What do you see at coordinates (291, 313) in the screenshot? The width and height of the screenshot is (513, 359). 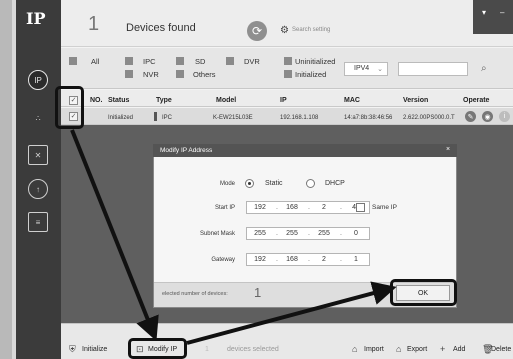 I see `arrow-to-ok` at bounding box center [291, 313].